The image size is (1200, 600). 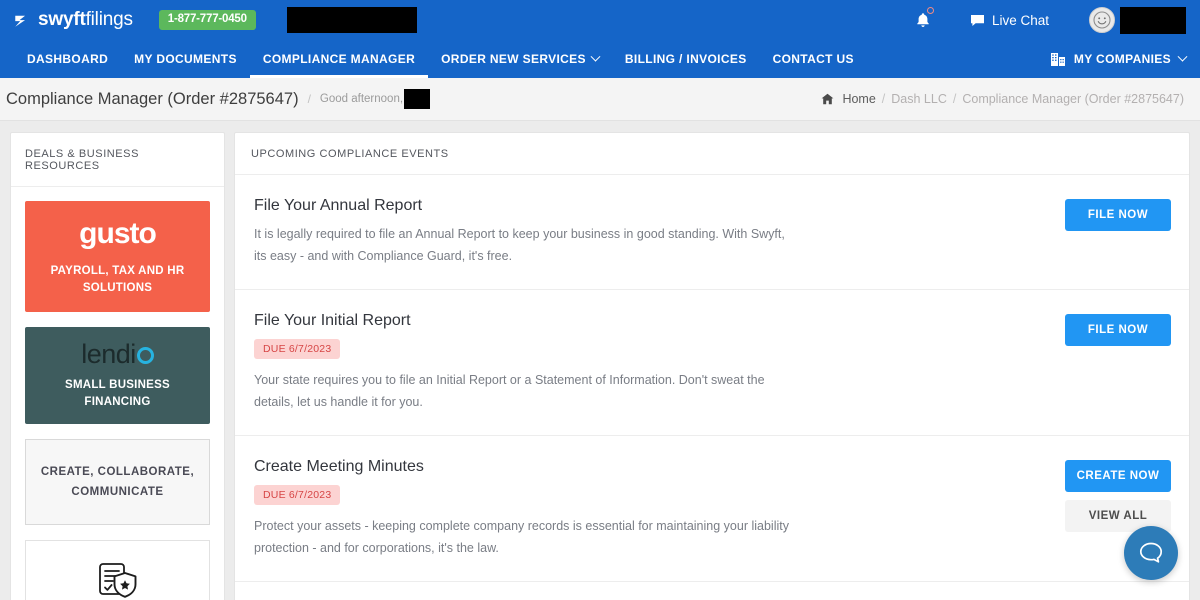 What do you see at coordinates (513, 59) in the screenshot?
I see `nav-item-label: ORDER NEW SERVICES` at bounding box center [513, 59].